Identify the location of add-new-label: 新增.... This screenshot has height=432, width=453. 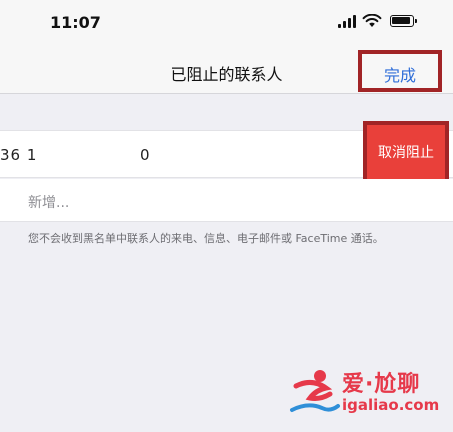
(49, 203).